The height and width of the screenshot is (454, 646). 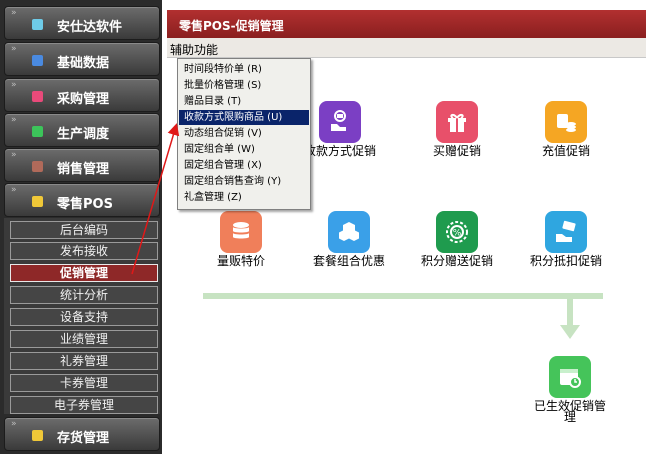 I want to click on flow-arrow-down-icon, so click(x=570, y=332).